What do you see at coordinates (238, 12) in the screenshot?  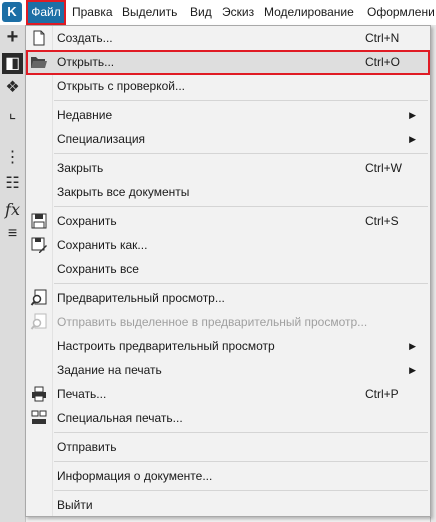 I see `menu-sketch: Эскиз` at bounding box center [238, 12].